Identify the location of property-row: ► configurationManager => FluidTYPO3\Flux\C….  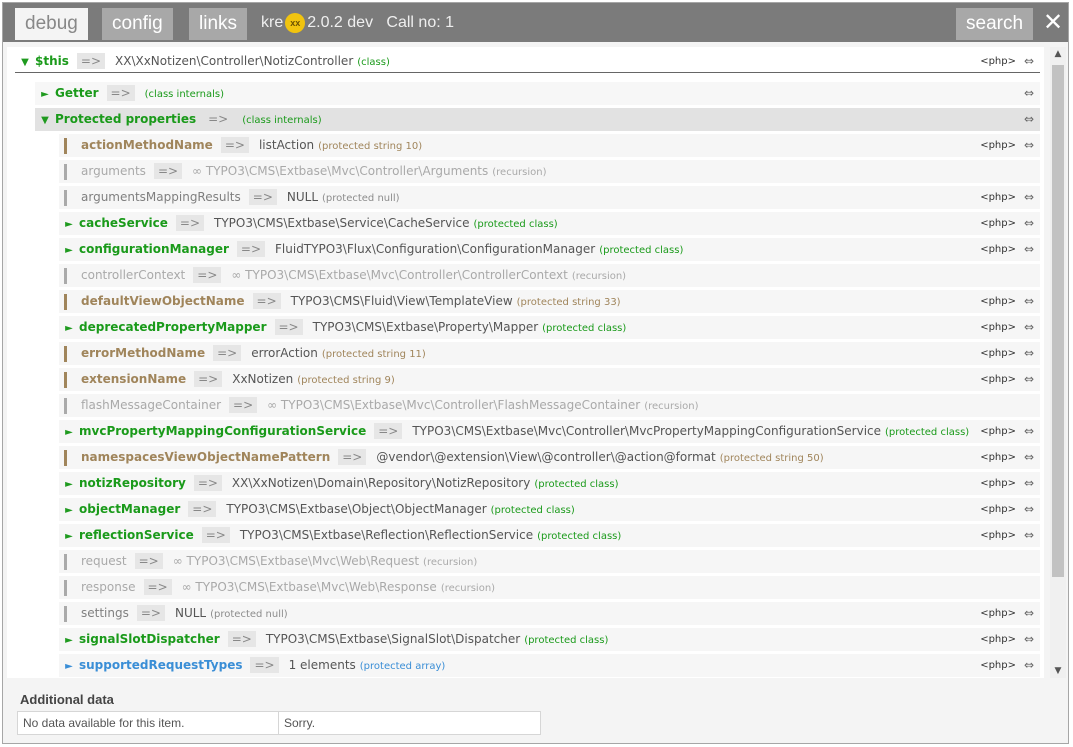
(549, 249).